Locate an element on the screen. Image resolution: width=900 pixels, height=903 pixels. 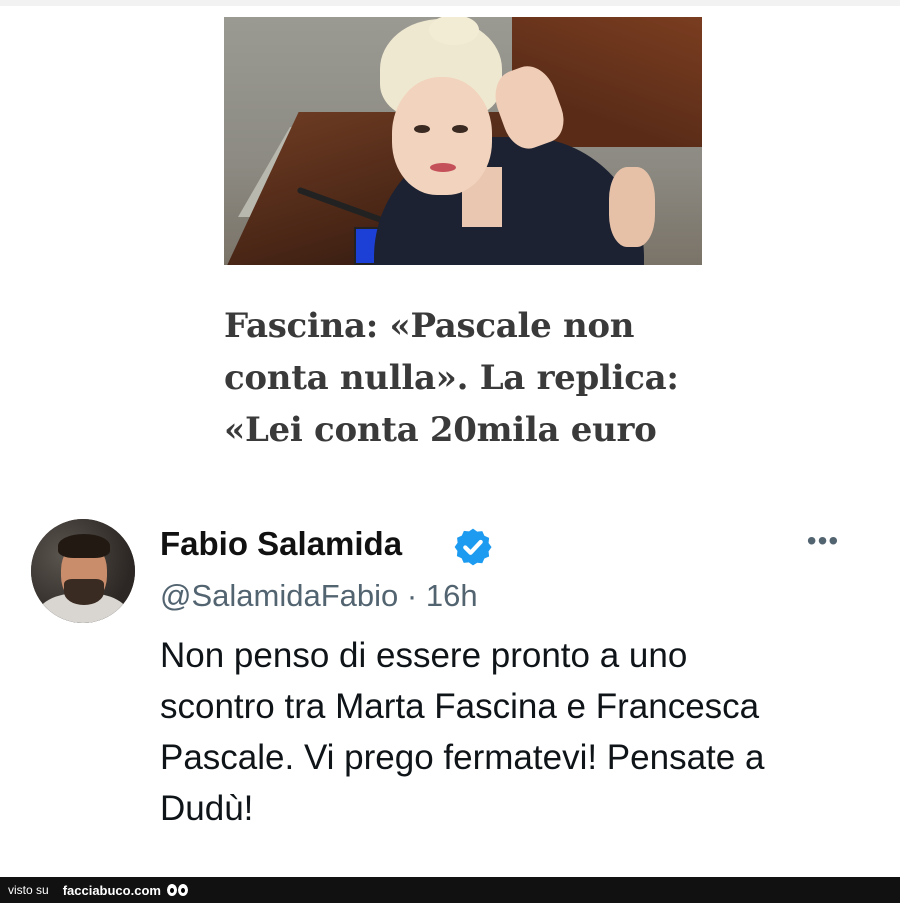
tweet-text-line: Dudù! is located at coordinates (207, 808).